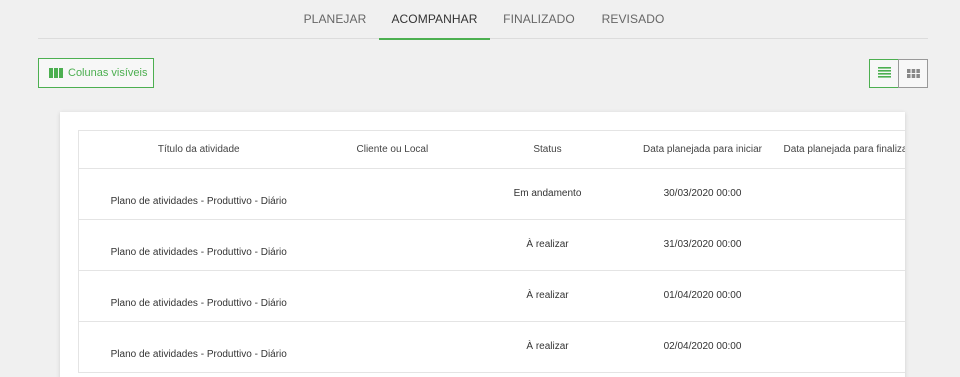 The width and height of the screenshot is (960, 377). I want to click on column-header-title: Título da atividade, so click(198, 149).